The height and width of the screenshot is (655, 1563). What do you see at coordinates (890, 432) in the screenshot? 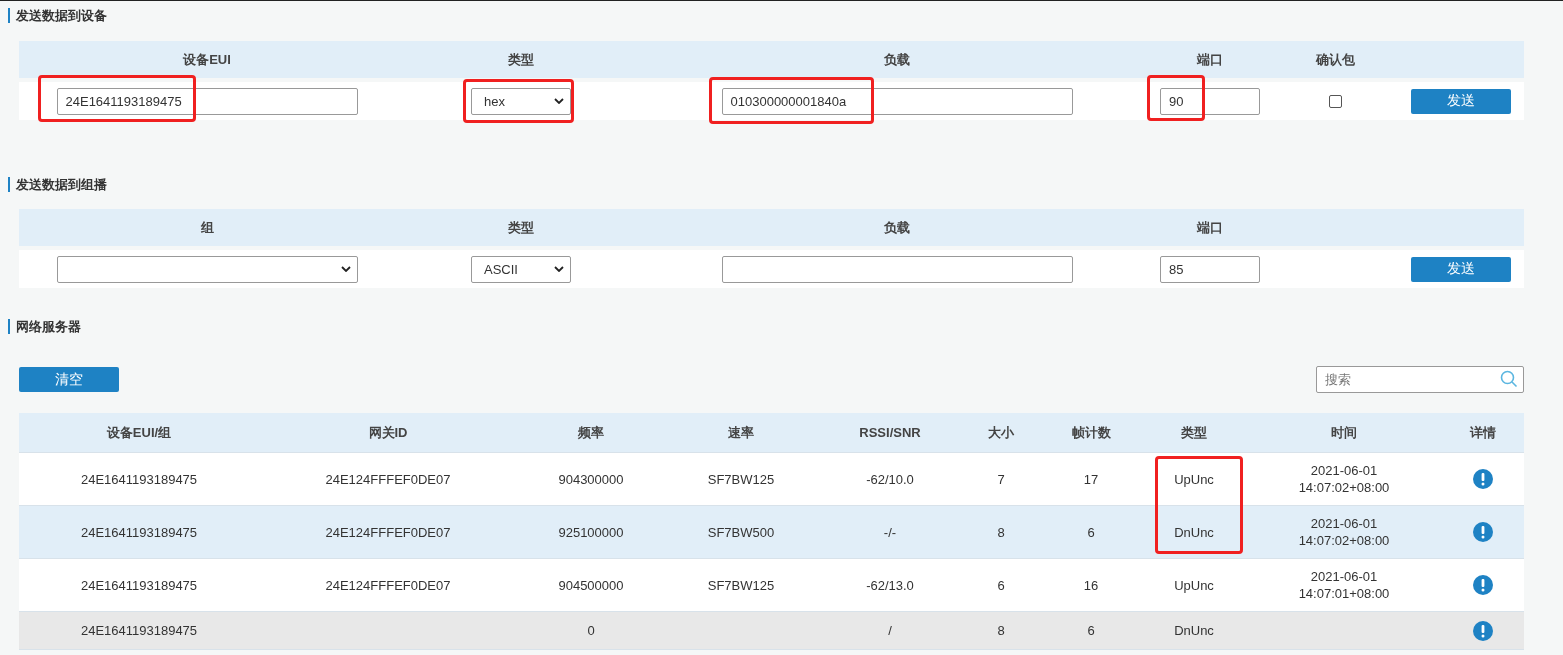
I see `column-header: RSSI/SNR` at bounding box center [890, 432].